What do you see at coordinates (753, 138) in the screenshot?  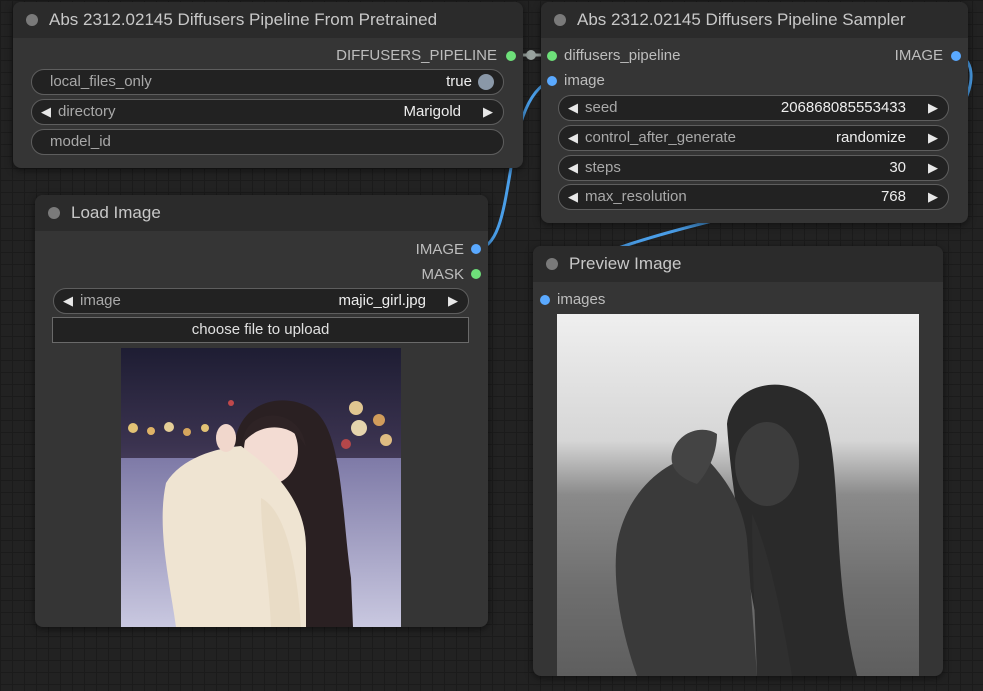 I see `control-after-generate-combo: ◀ control_after_generate randomize ▶` at bounding box center [753, 138].